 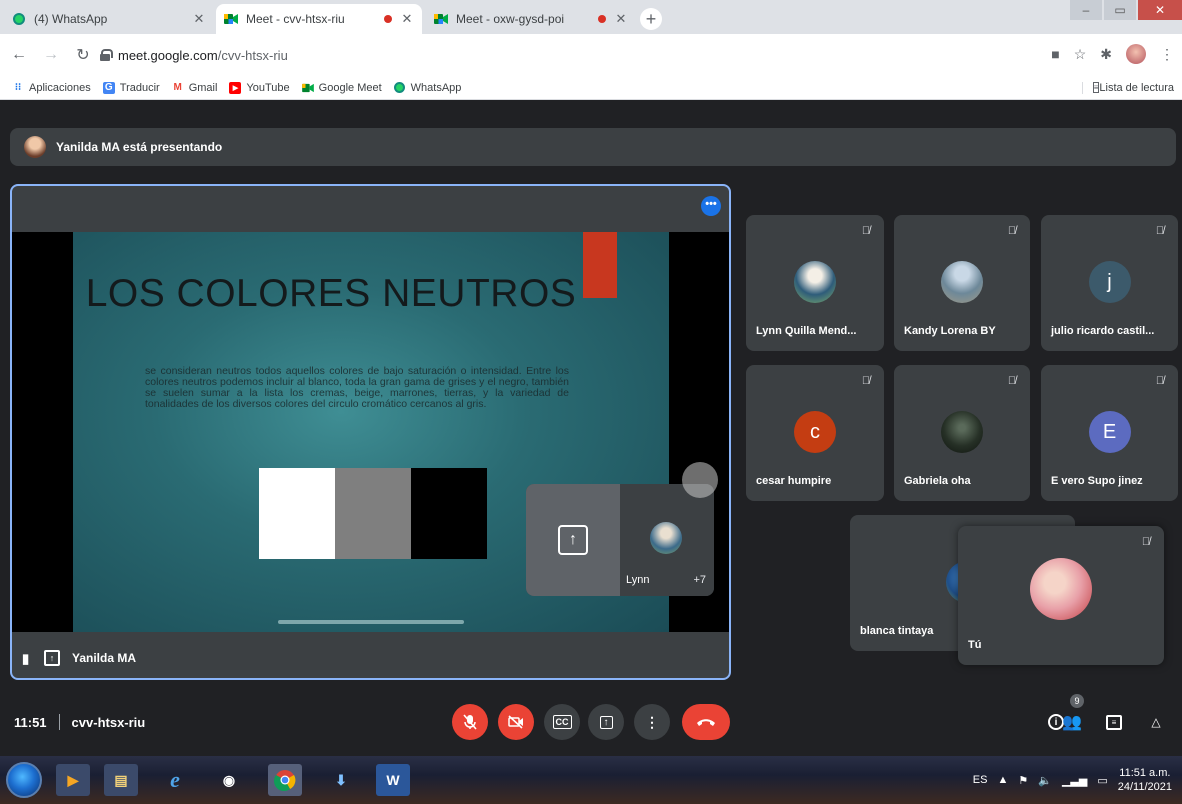 I want to click on bookmark-whatsapp: WhatsApp, so click(x=428, y=87).